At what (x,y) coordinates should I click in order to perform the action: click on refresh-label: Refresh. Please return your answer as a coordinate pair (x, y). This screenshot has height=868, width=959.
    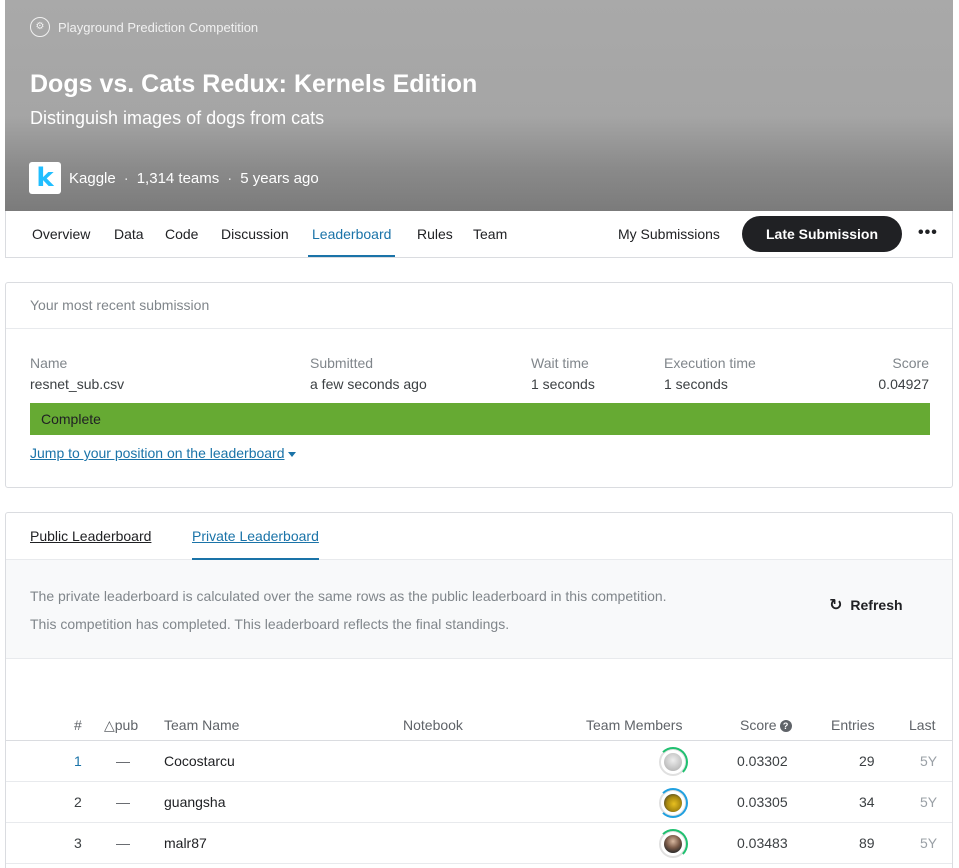
    Looking at the image, I should click on (876, 605).